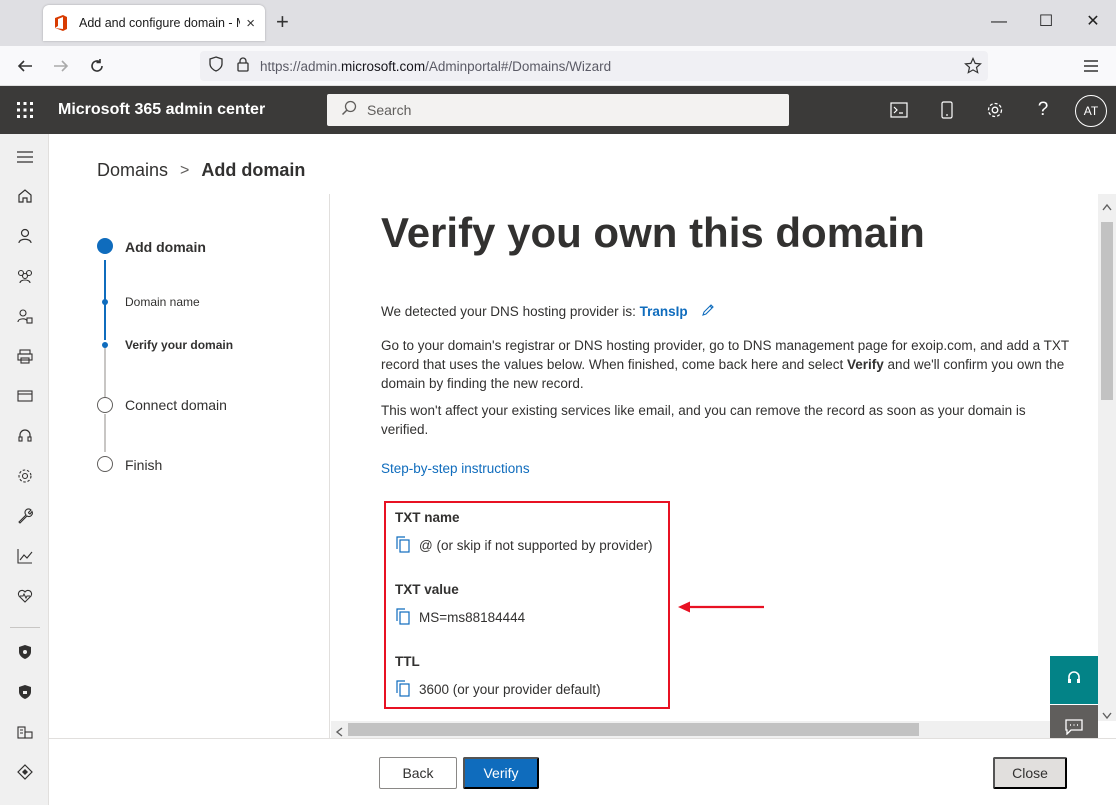 This screenshot has height=805, width=1116. I want to click on mobile-app-icon, so click(947, 110).